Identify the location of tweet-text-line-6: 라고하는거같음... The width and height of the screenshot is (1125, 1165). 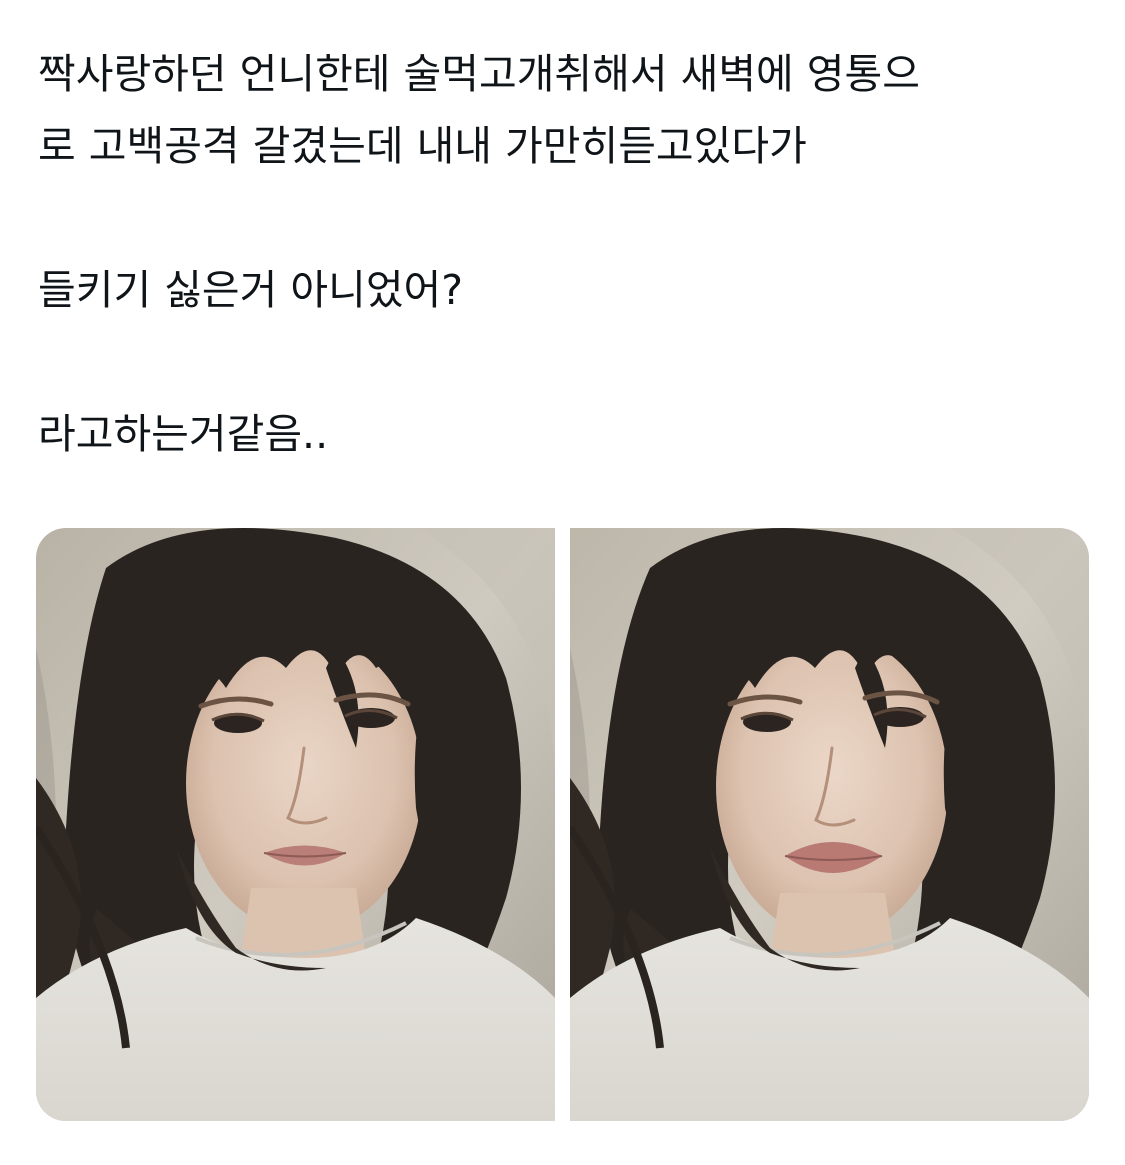
(183, 434).